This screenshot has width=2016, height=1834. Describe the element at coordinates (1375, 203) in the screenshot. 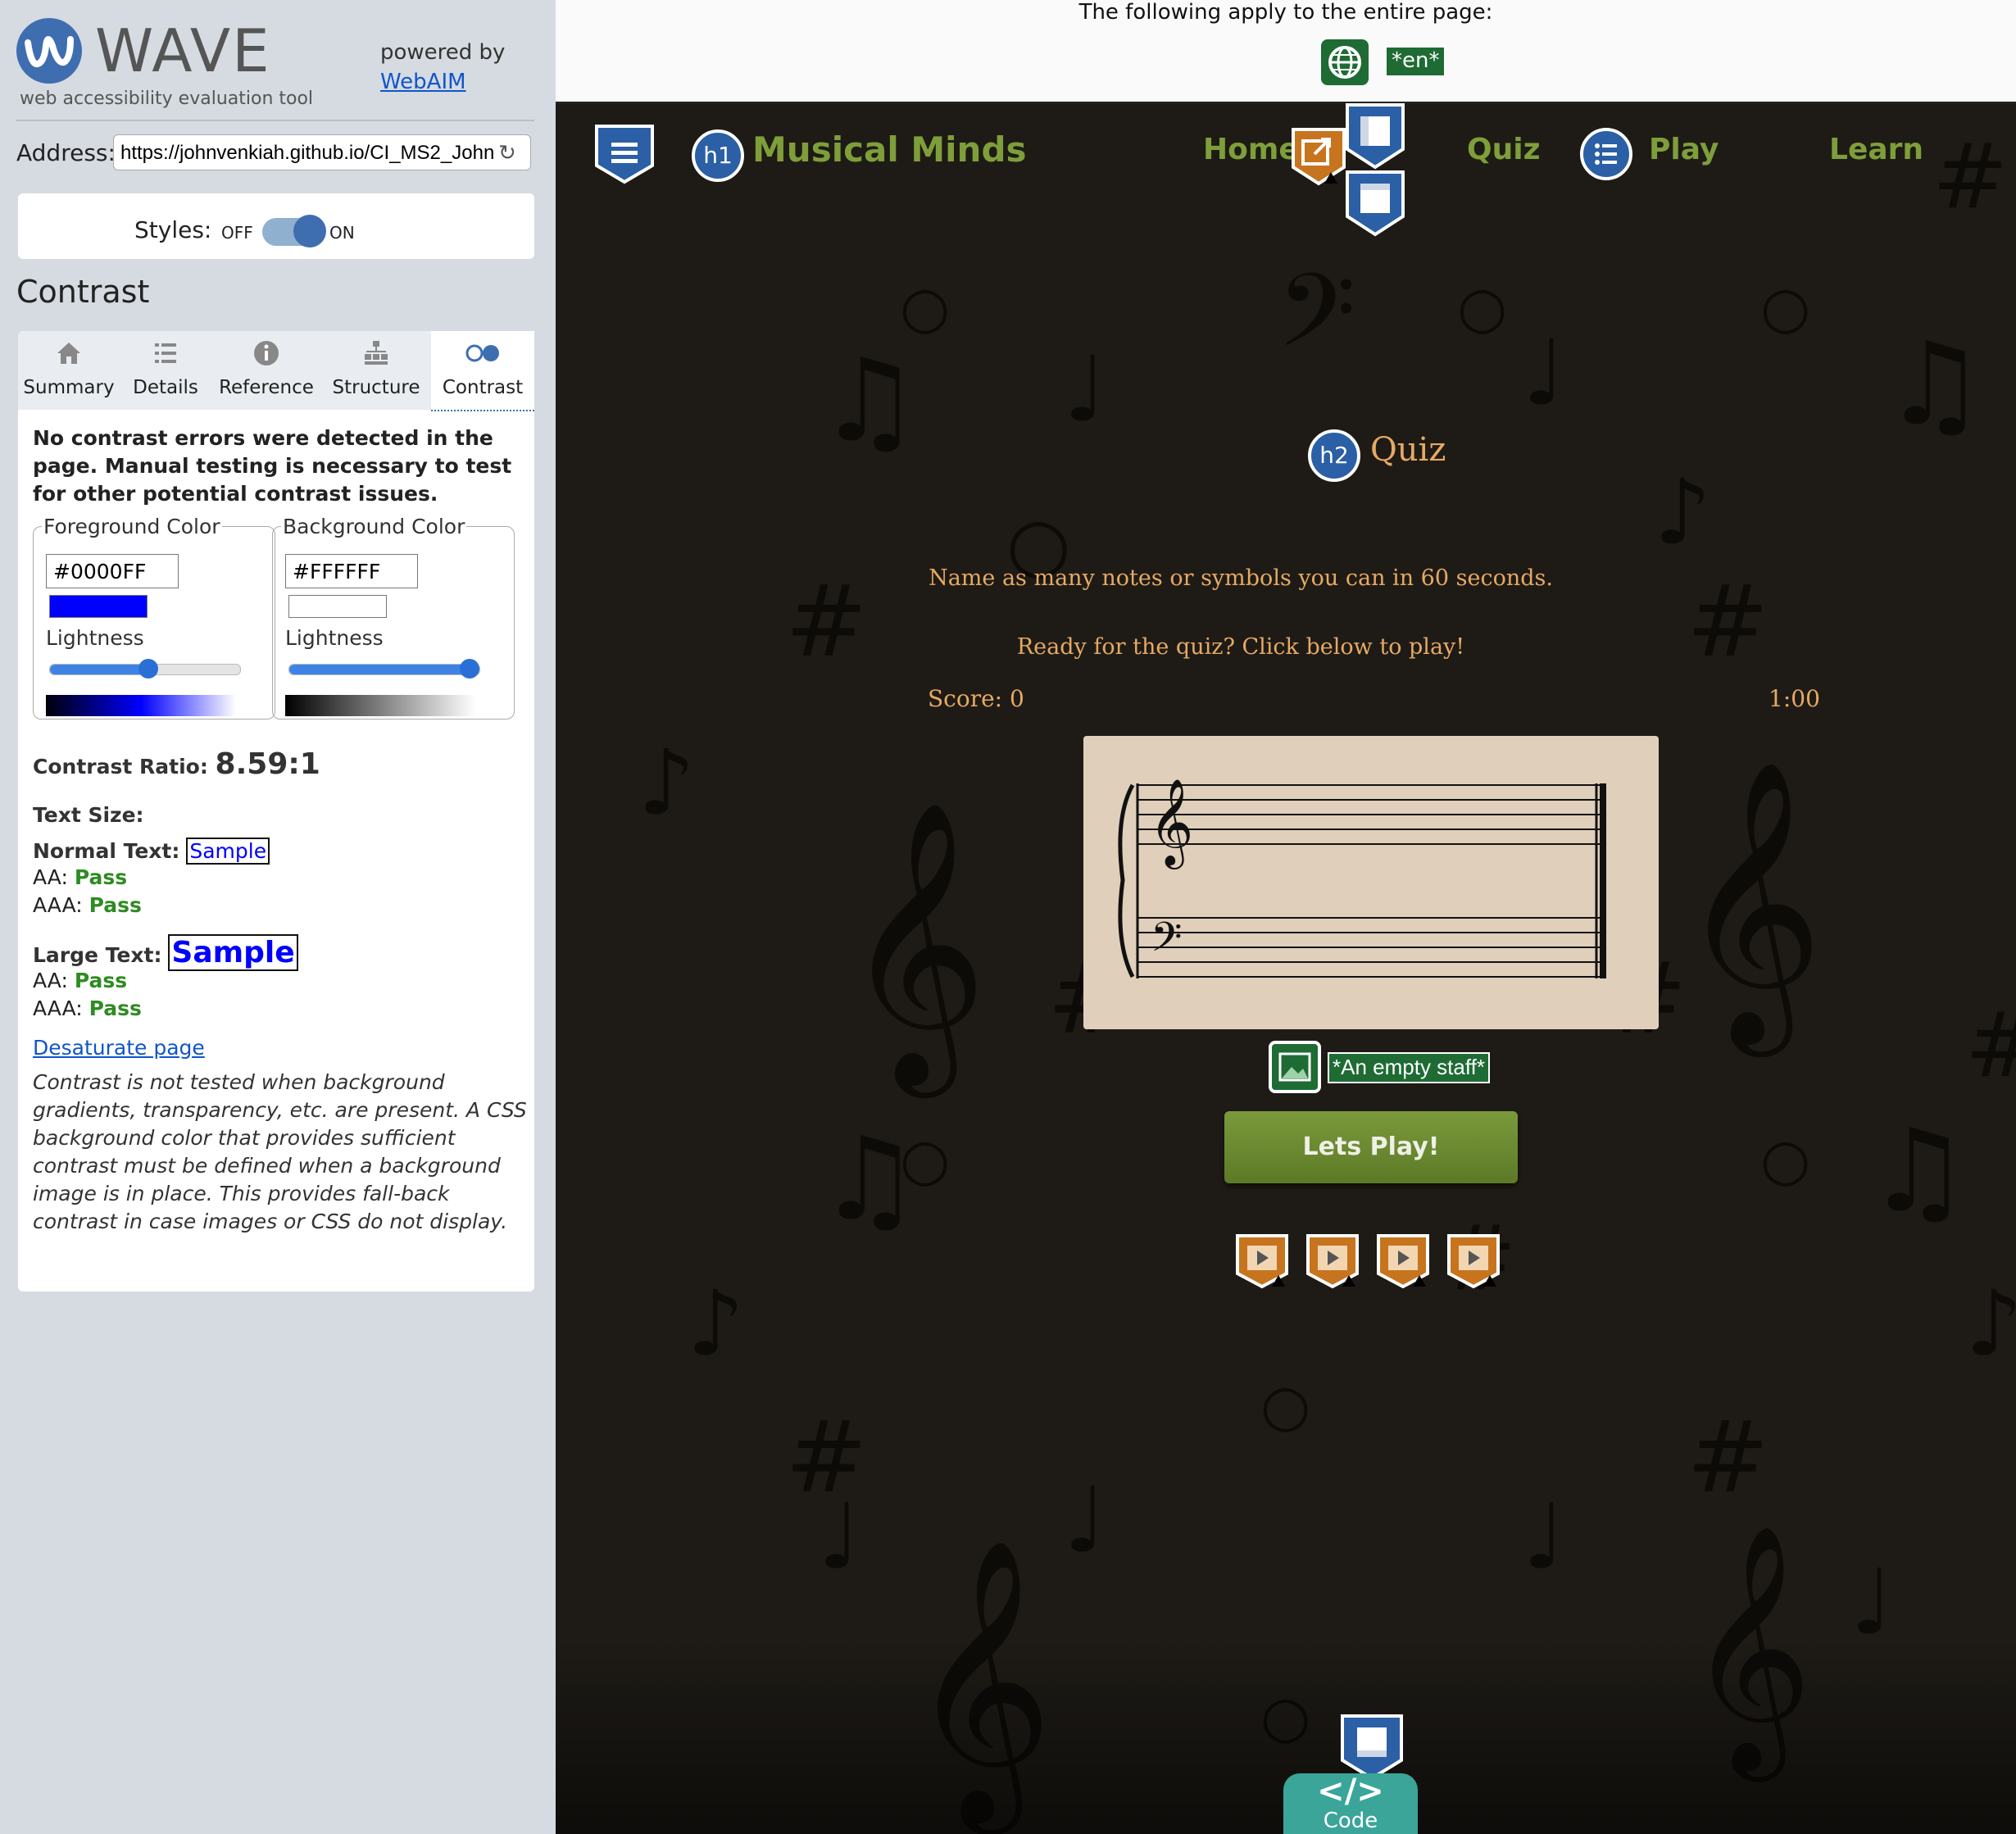

I see `main-region-icon` at that location.